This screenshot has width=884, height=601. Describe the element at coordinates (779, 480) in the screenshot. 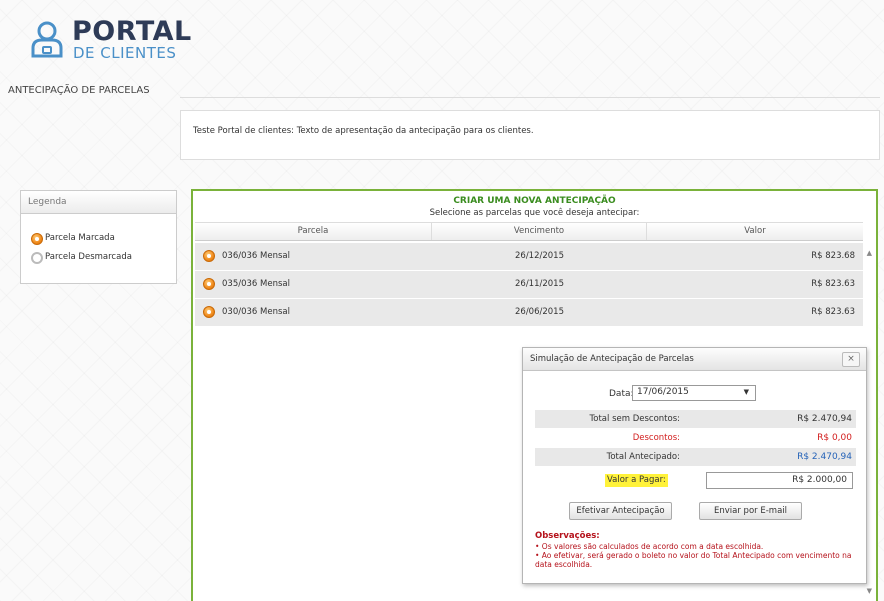

I see `amount-to-pay-input: R$ 2.000,00` at that location.